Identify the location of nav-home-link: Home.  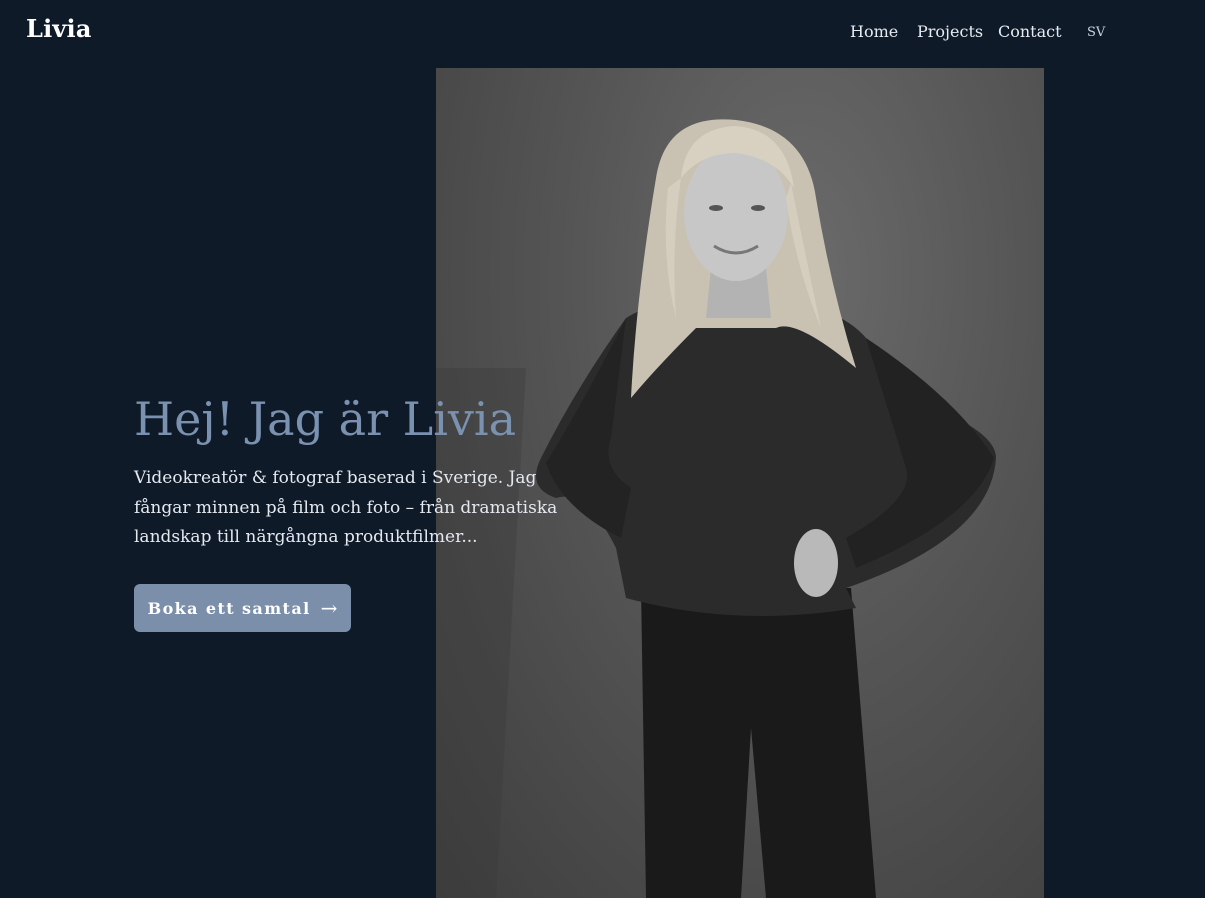
(874, 31).